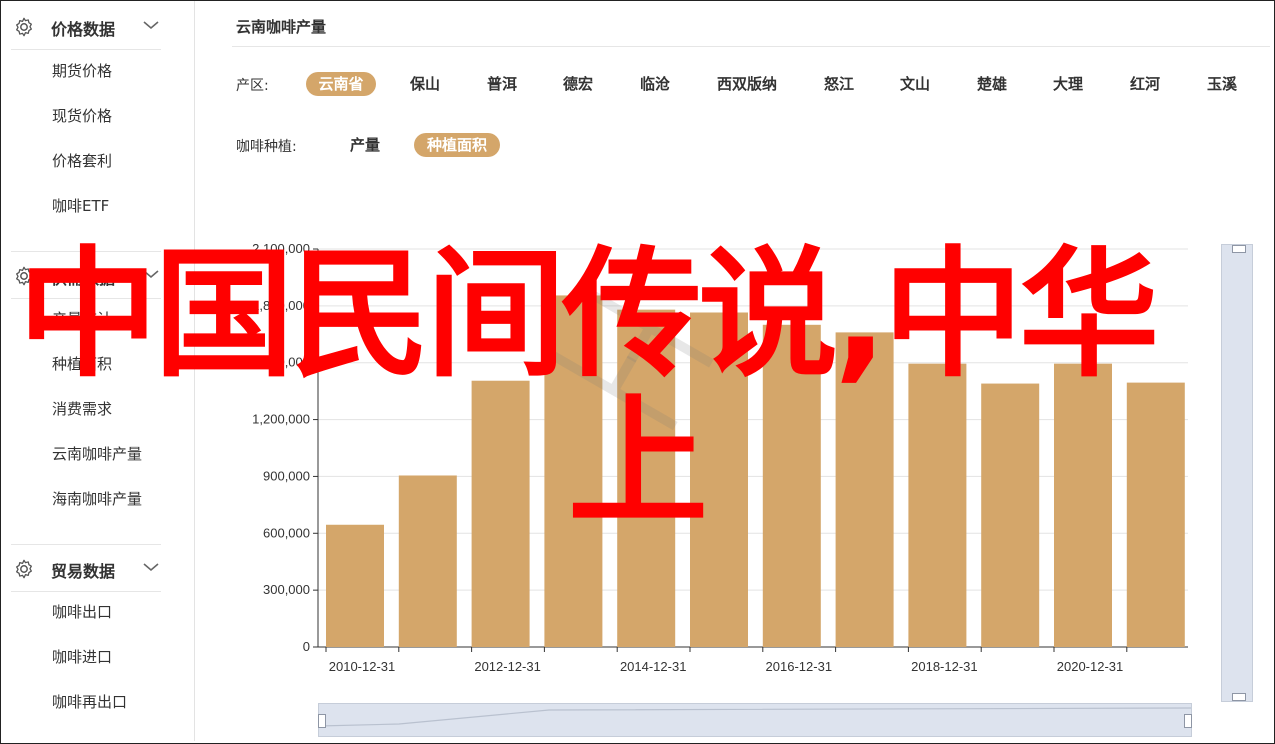 The height and width of the screenshot is (744, 1275). What do you see at coordinates (653, 666) in the screenshot?
I see `x-tick-label: 2014-12-31` at bounding box center [653, 666].